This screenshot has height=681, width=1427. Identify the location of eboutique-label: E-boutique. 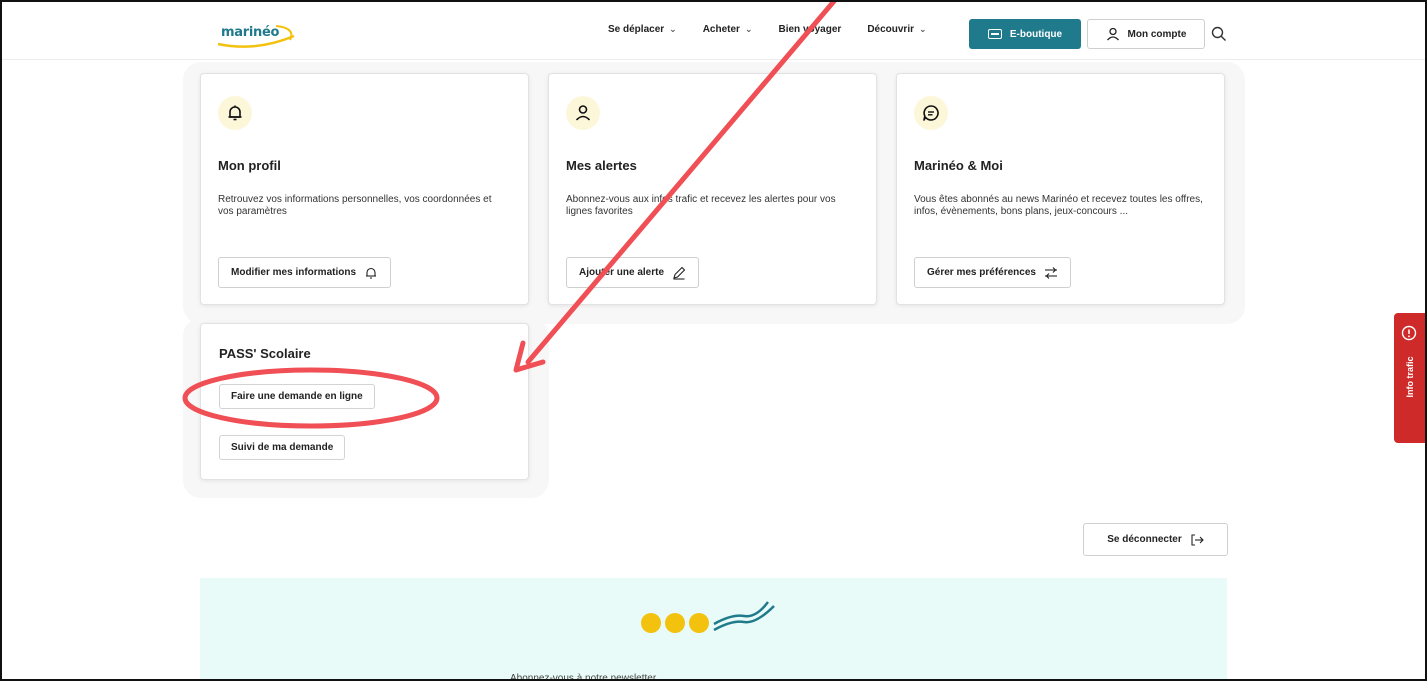
(1036, 34).